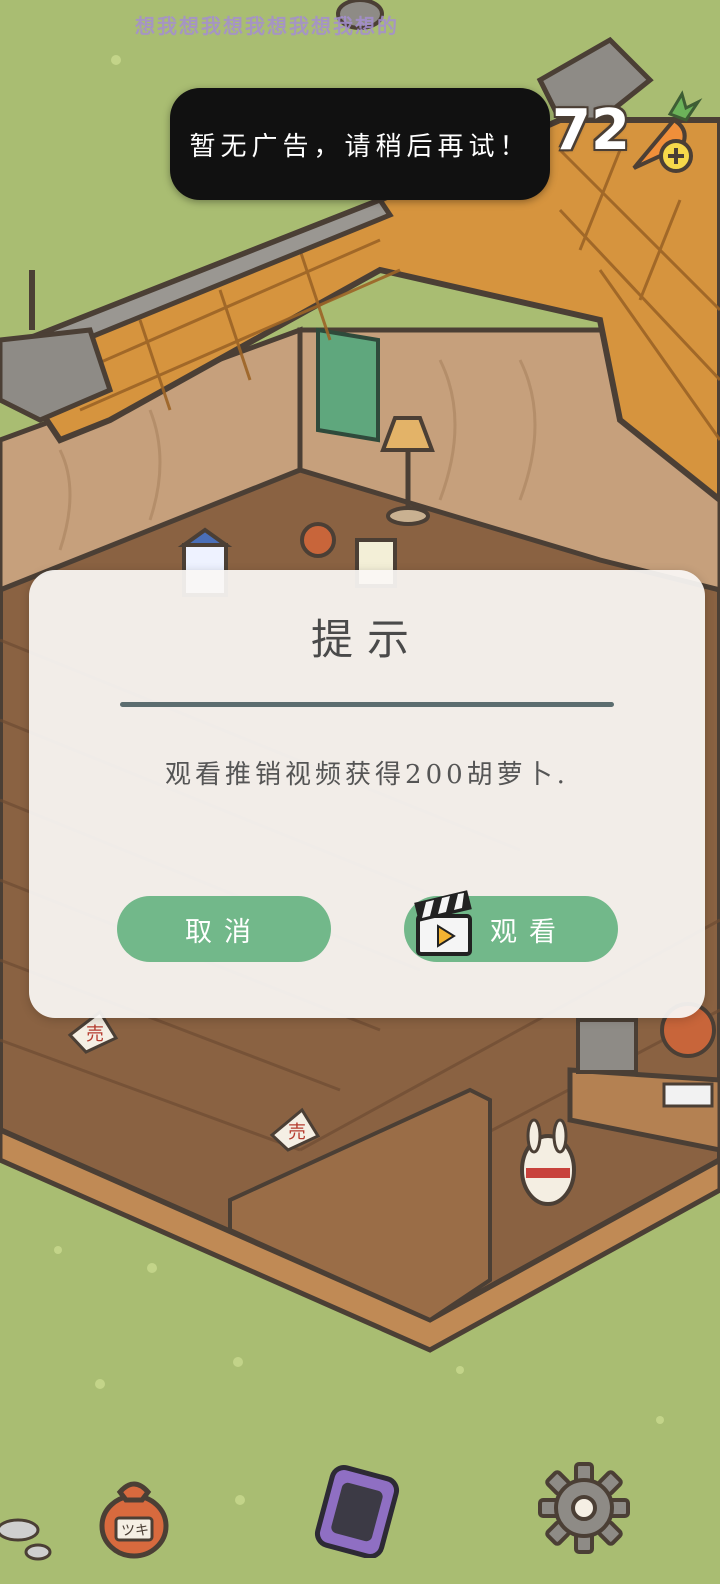 The image size is (720, 1584). I want to click on bag-label: ツキ, so click(135, 1531).